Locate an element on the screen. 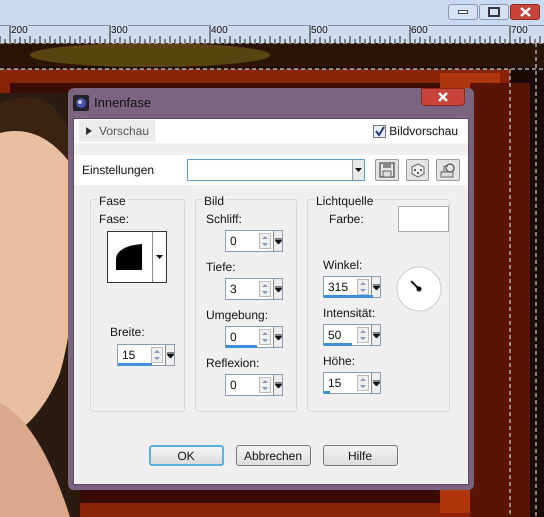 This screenshot has height=517, width=544. field-label: Reflexion: is located at coordinates (233, 363).